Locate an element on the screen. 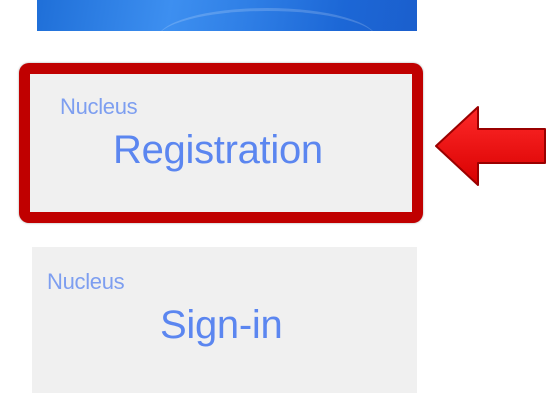  signin-title: Sign-in is located at coordinates (221, 325).